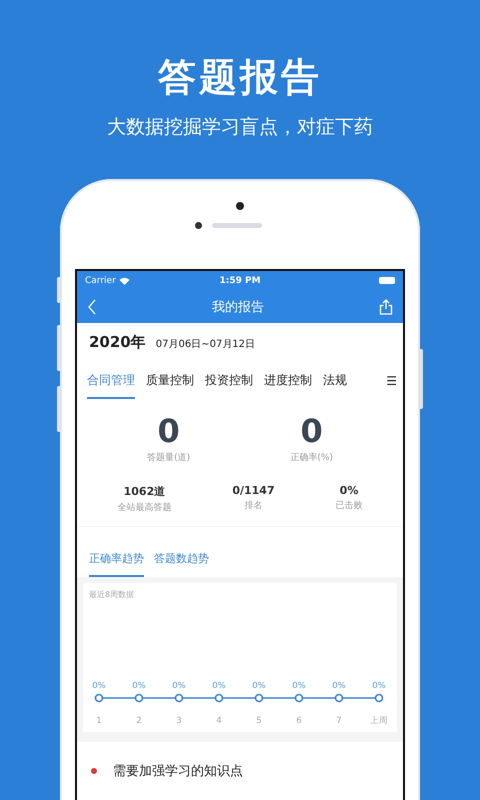 This screenshot has width=480, height=800. Describe the element at coordinates (386, 306) in the screenshot. I see `share-icon` at that location.